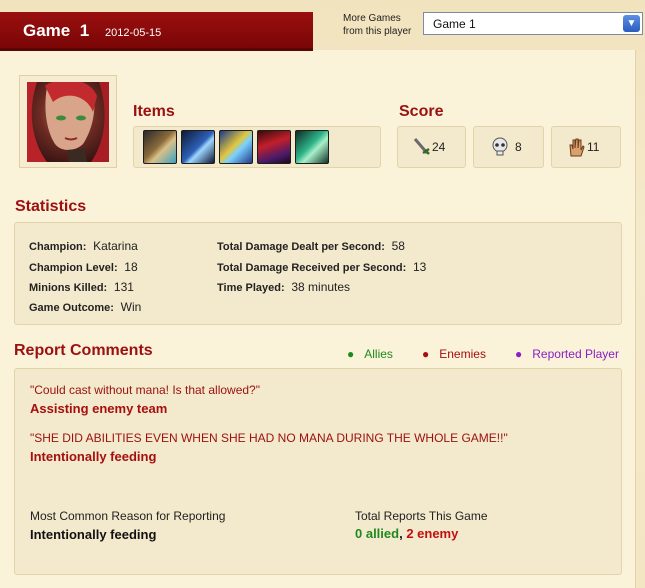 The width and height of the screenshot is (645, 588). Describe the element at coordinates (576, 147) in the screenshot. I see `hand-icon` at that location.